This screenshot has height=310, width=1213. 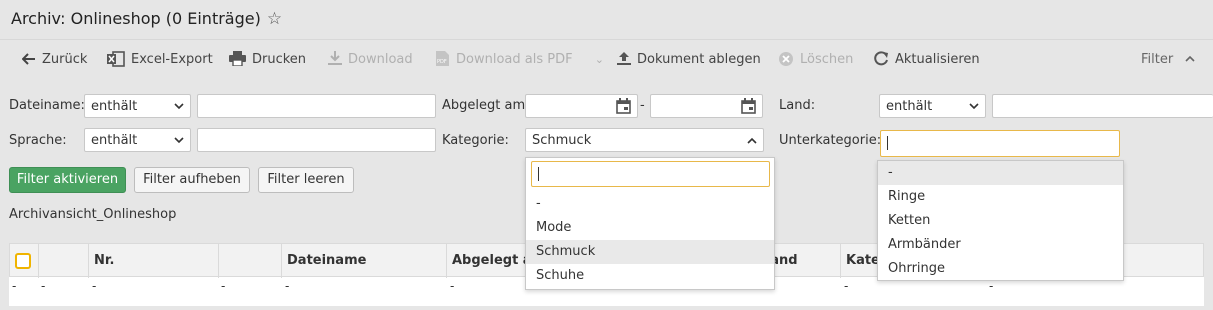 I want to click on sprache-mode-select: enthält, so click(x=137, y=140).